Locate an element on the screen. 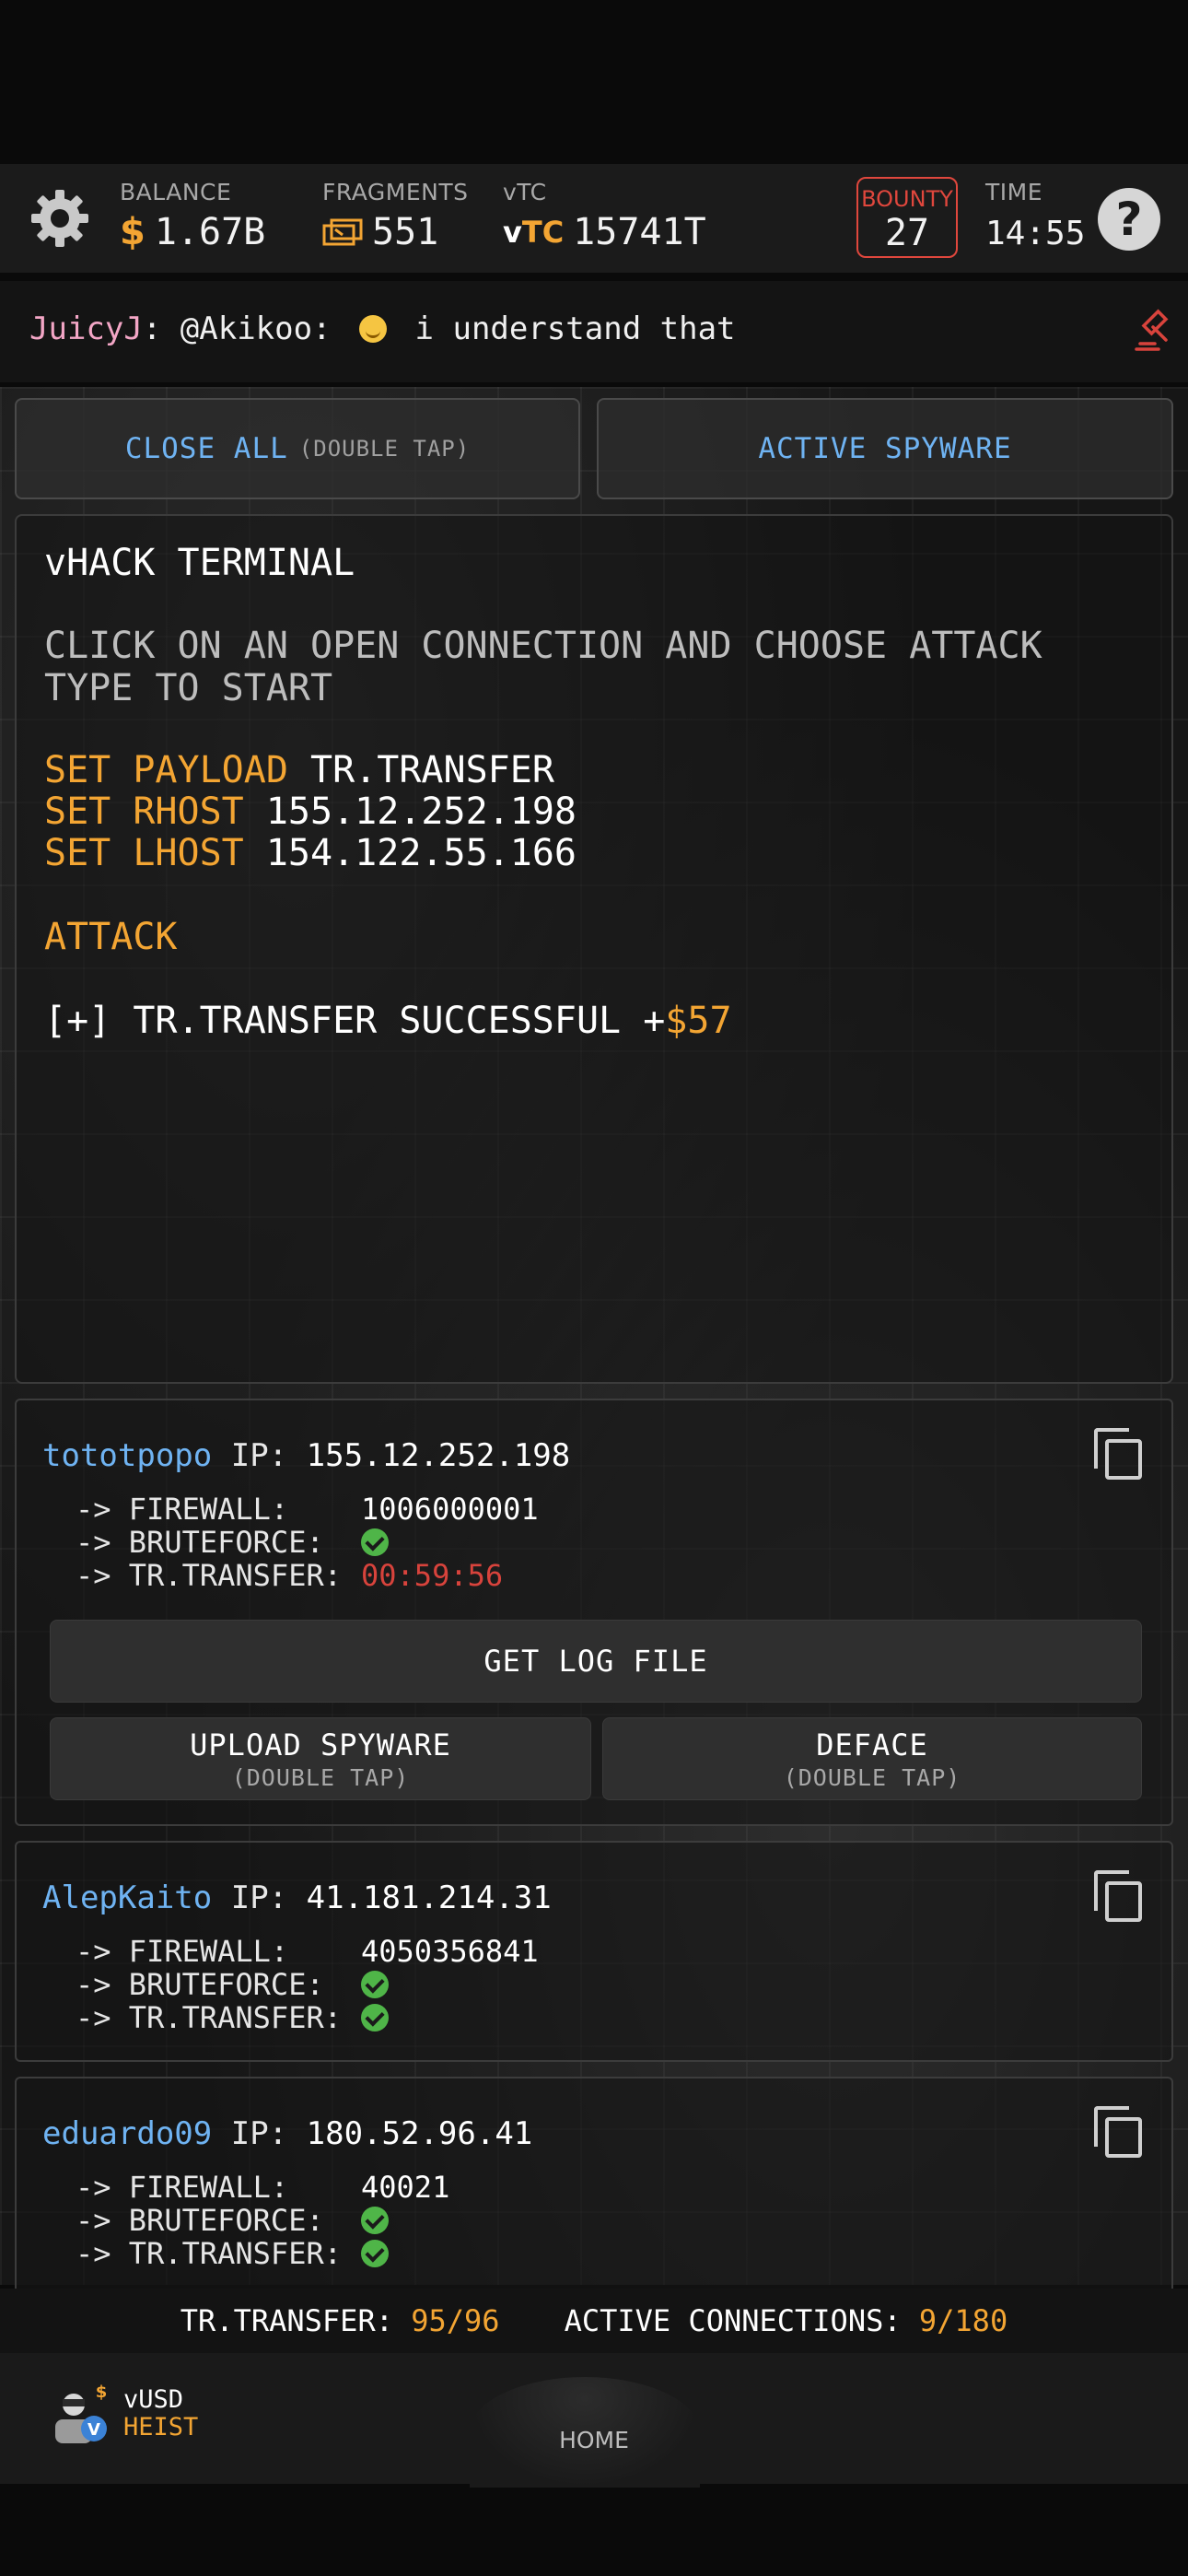 This screenshot has width=1188, height=2576. connection-details: -> FIREWALL: 4050356841 -> BRUTEFORCE is located at coordinates (307, 1985).